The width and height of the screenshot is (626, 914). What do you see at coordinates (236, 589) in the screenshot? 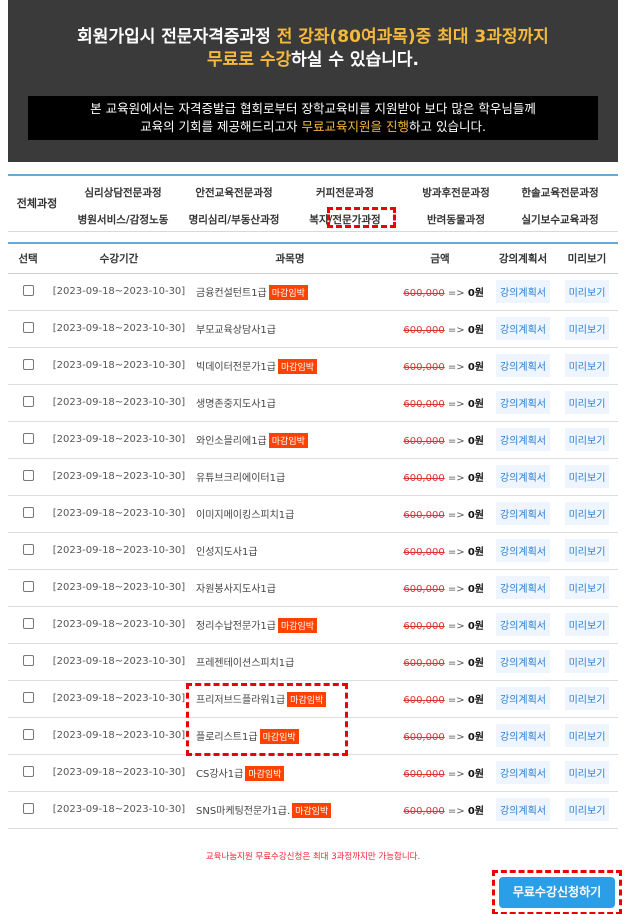
I see `course-title: 자원봉사지도사1급` at bounding box center [236, 589].